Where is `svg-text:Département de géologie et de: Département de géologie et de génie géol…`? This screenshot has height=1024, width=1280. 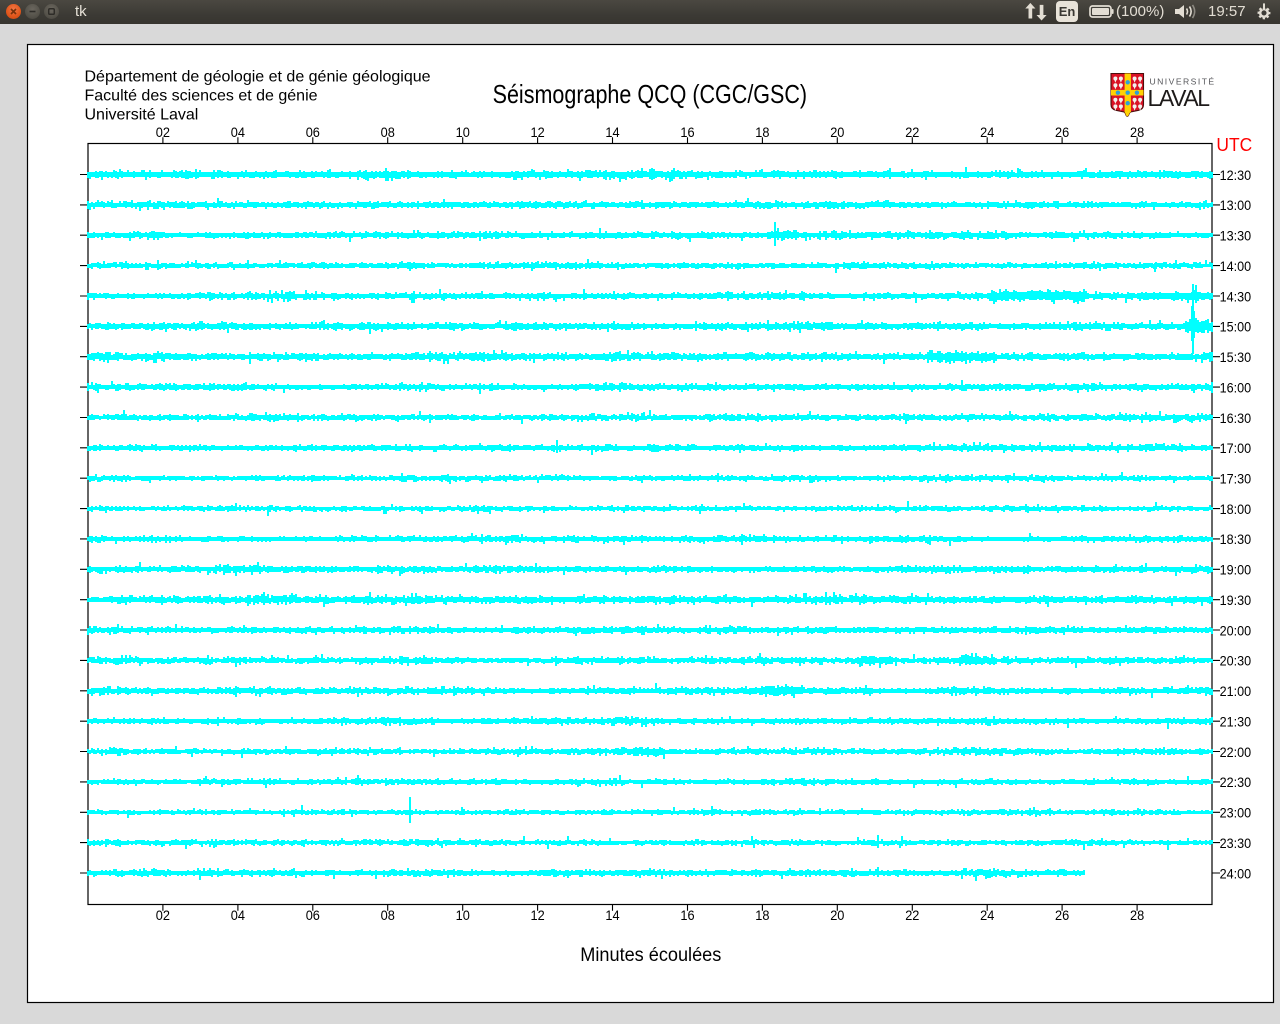 svg-text:Département de géologie et de: Département de géologie et de génie géol… is located at coordinates (258, 77).